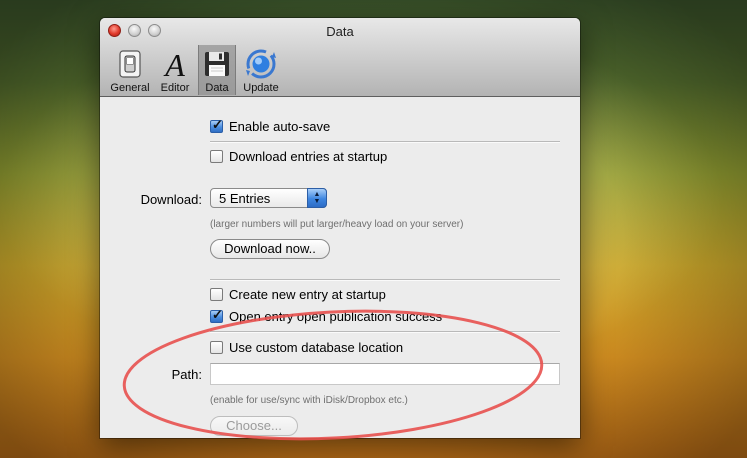 Image resolution: width=747 pixels, height=458 pixels. What do you see at coordinates (130, 88) in the screenshot?
I see `toolbar-general-label: General` at bounding box center [130, 88].